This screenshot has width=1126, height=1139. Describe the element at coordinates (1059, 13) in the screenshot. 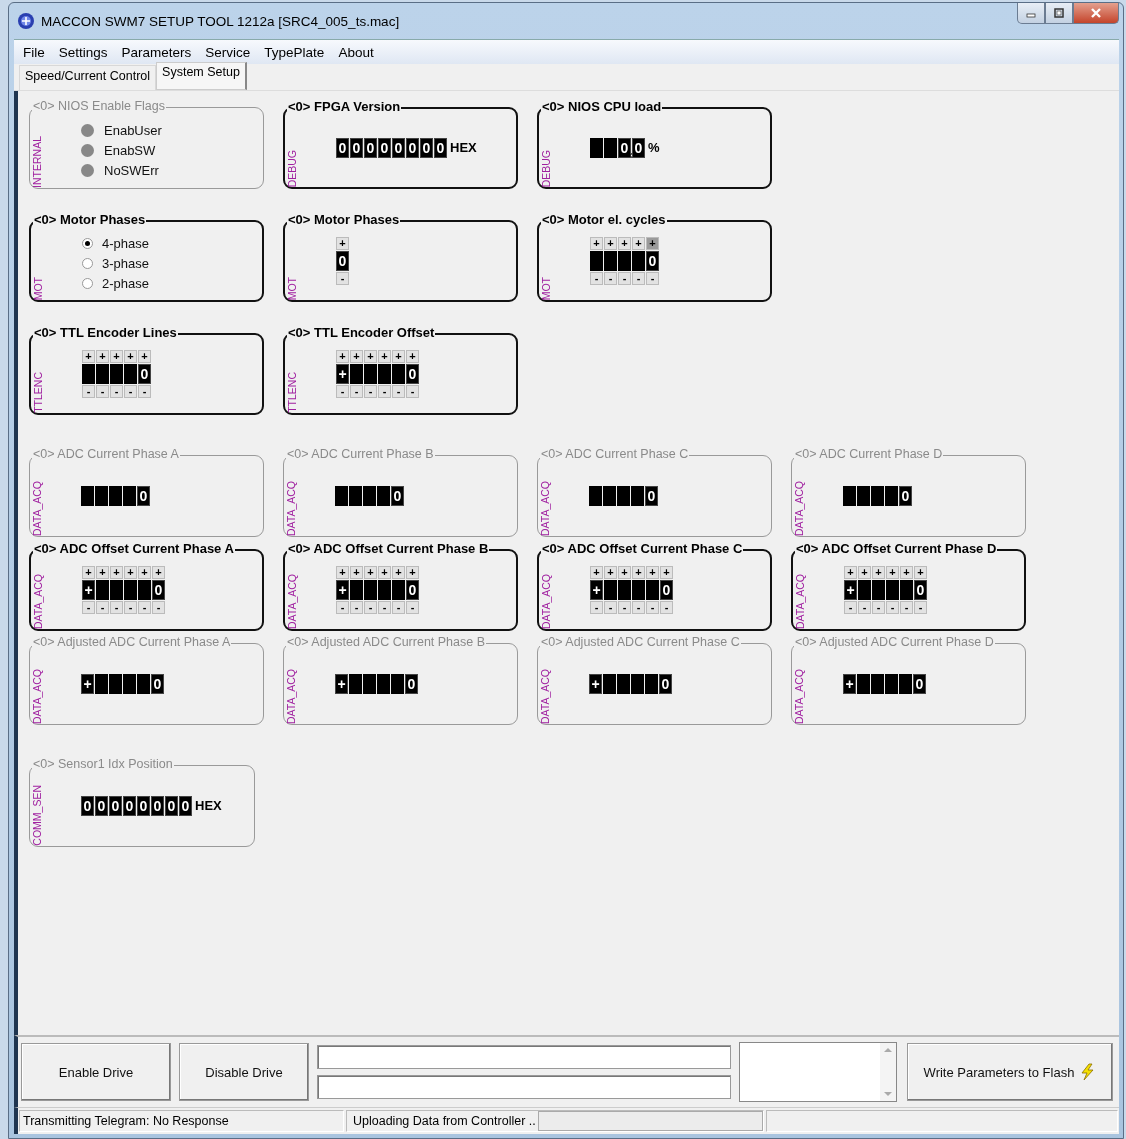

I see `maximize-button` at that location.